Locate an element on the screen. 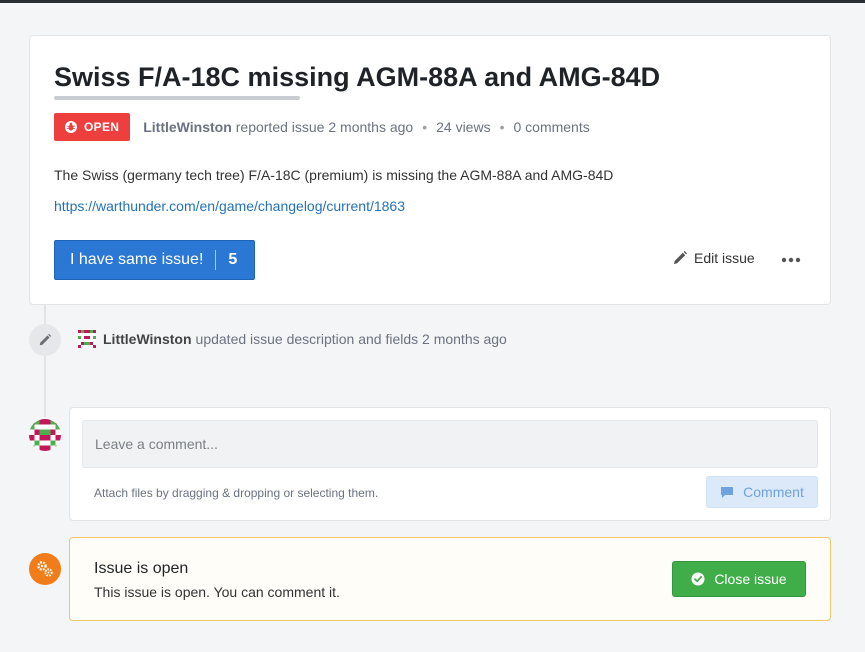  comment-icon is located at coordinates (727, 492).